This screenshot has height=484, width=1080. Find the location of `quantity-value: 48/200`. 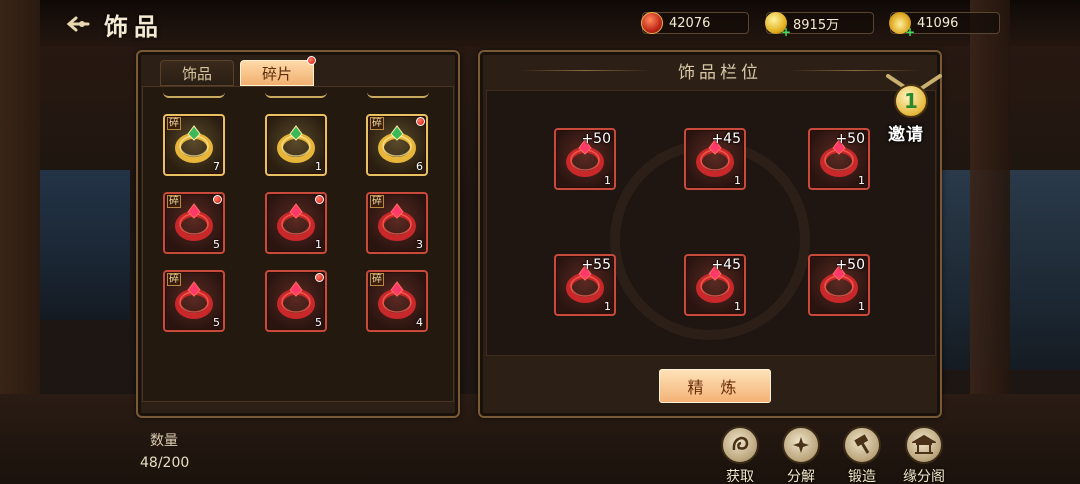

quantity-value: 48/200 is located at coordinates (165, 463).